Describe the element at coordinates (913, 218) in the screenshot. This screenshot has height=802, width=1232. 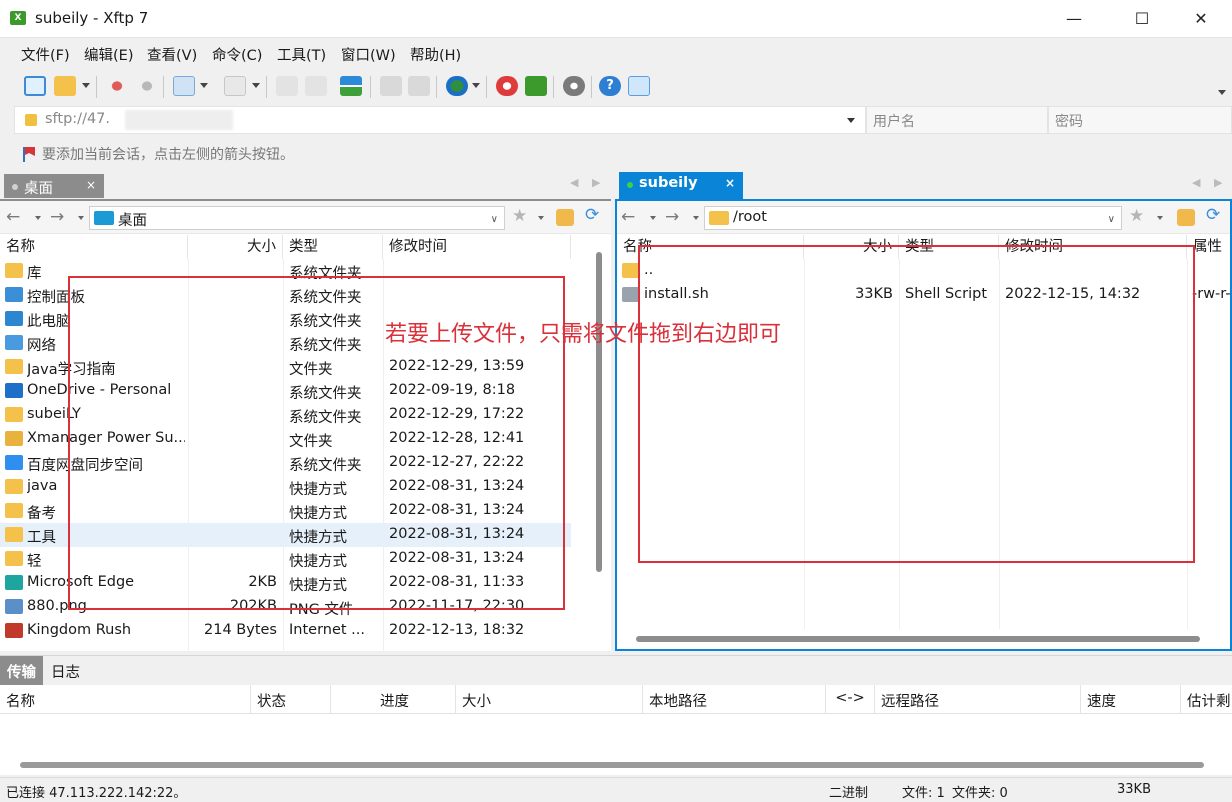
I see `remote-path-combo: /root ∨` at that location.